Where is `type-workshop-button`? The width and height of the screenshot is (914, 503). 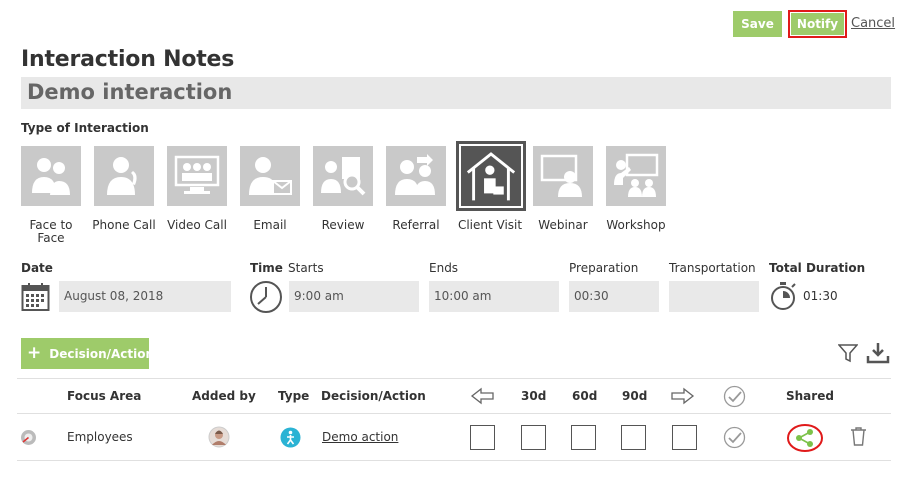 type-workshop-button is located at coordinates (636, 176).